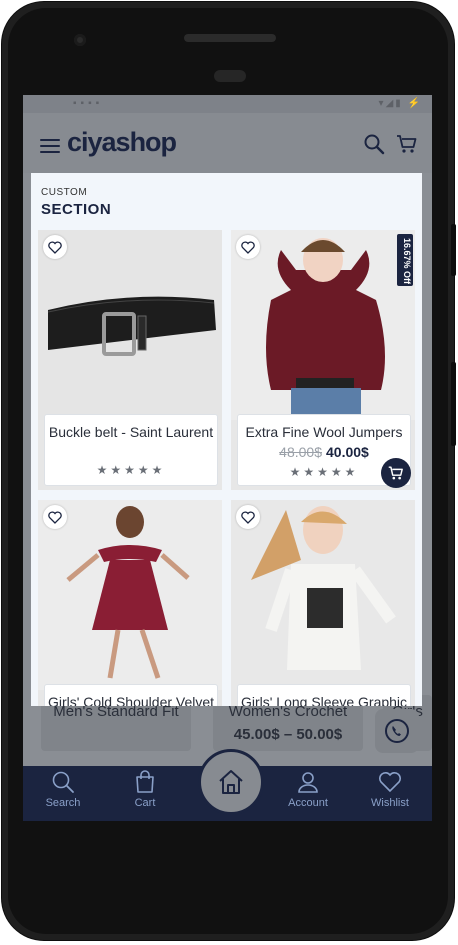 The image size is (458, 945). What do you see at coordinates (145, 793) in the screenshot?
I see `nav-item-cart: Cart` at bounding box center [145, 793].